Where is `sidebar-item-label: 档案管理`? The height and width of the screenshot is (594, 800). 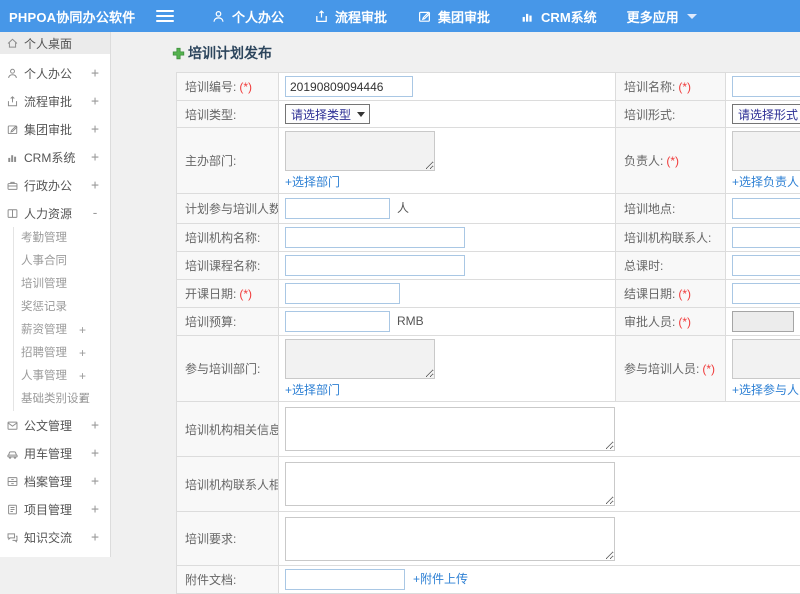 sidebar-item-label: 档案管理 is located at coordinates (48, 481).